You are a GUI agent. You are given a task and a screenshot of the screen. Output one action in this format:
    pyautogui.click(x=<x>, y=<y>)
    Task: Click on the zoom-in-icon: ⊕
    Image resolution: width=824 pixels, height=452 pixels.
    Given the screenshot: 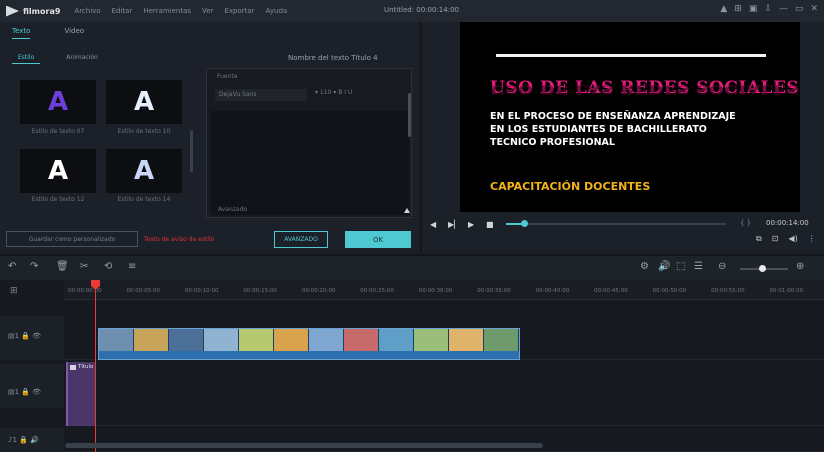 What is the action you would take?
    pyautogui.click(x=800, y=266)
    